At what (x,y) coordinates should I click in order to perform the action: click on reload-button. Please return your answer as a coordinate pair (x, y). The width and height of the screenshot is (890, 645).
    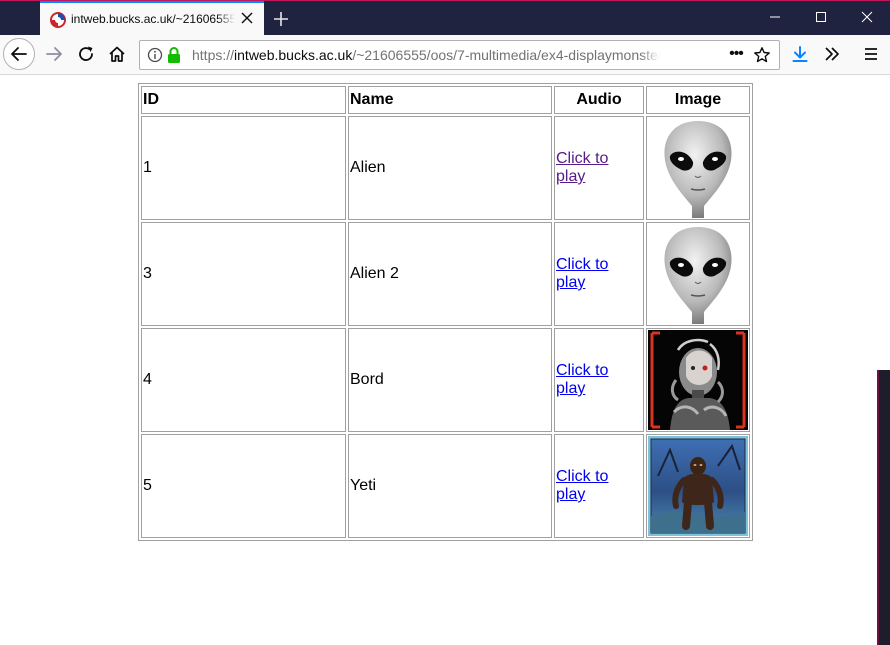
    Looking at the image, I should click on (86, 54).